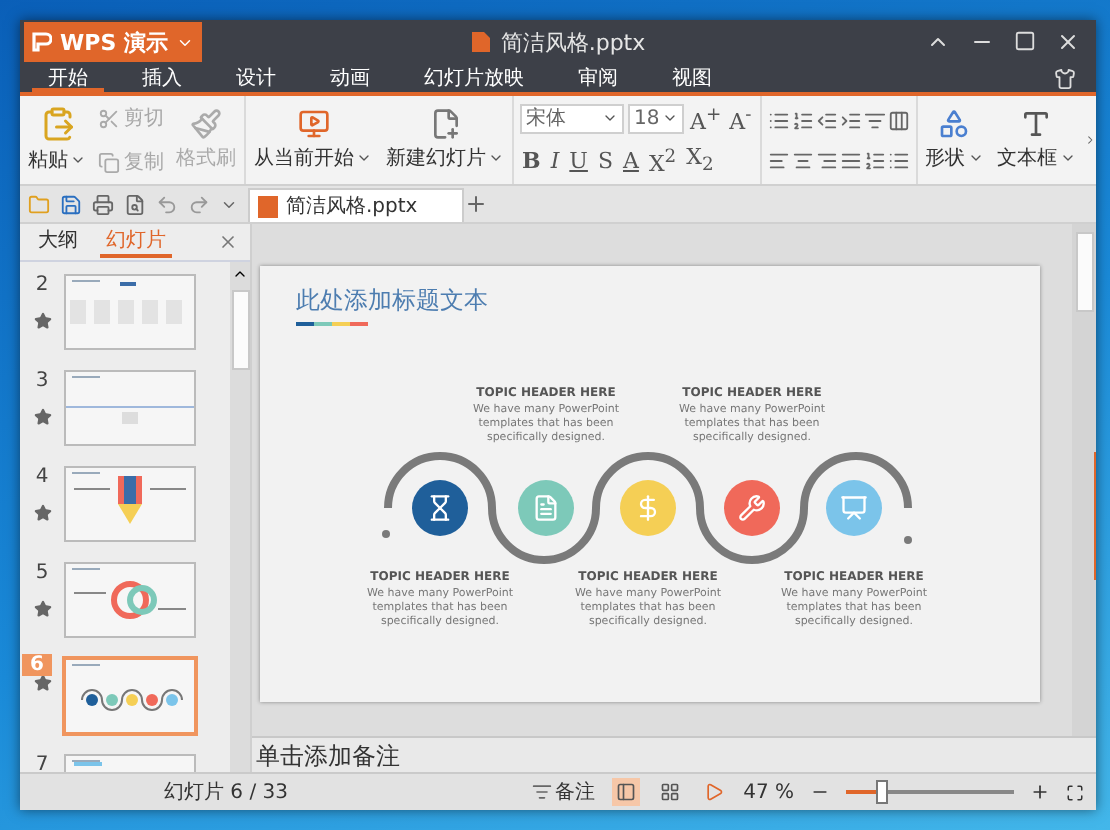 The image size is (1110, 830). Describe the element at coordinates (531, 160) in the screenshot. I see `text-format-button: B` at that location.